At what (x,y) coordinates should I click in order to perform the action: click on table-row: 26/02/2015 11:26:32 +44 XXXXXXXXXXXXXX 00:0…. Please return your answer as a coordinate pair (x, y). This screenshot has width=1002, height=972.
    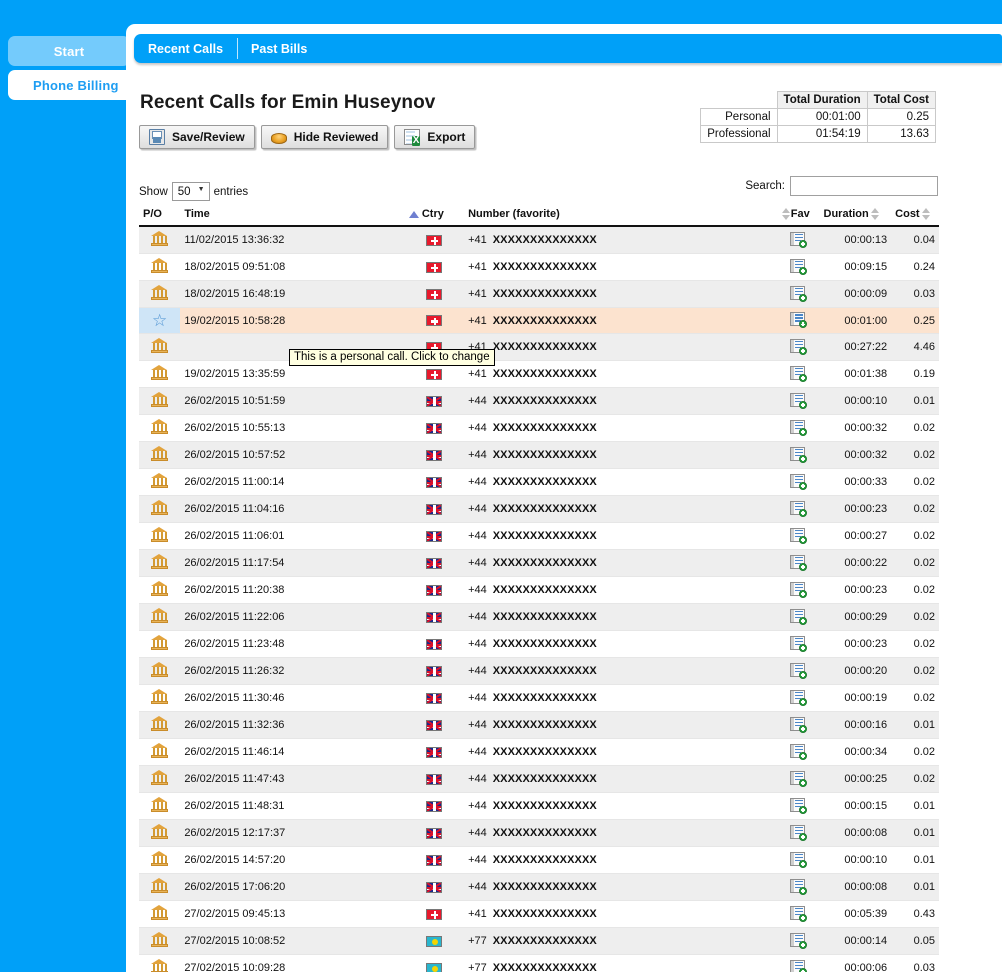
    Looking at the image, I should click on (539, 671).